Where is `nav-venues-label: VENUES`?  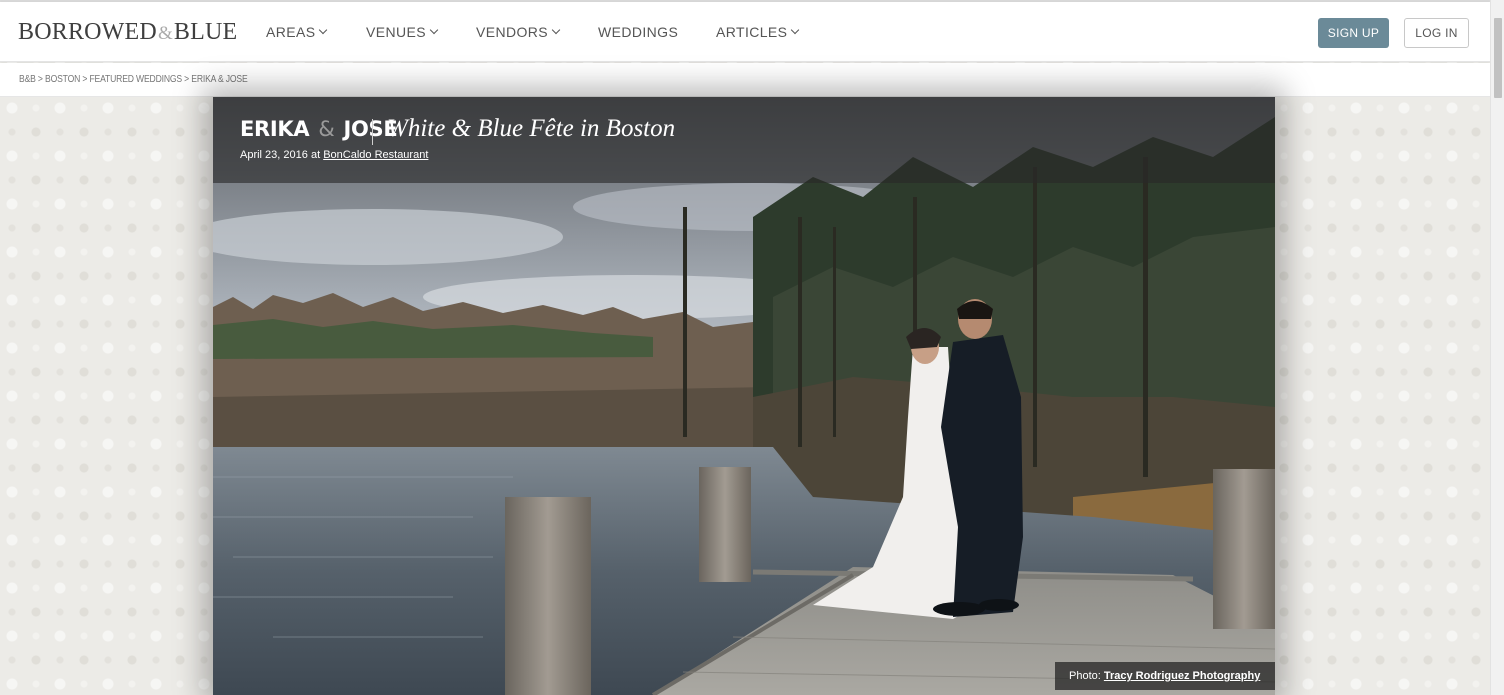 nav-venues-label: VENUES is located at coordinates (396, 32).